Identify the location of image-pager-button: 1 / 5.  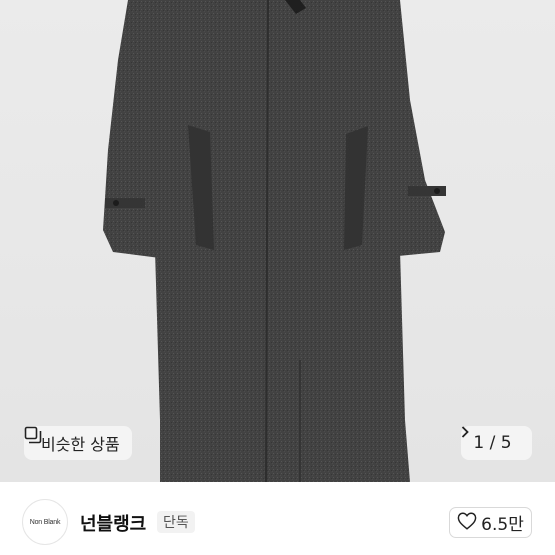
(496, 443).